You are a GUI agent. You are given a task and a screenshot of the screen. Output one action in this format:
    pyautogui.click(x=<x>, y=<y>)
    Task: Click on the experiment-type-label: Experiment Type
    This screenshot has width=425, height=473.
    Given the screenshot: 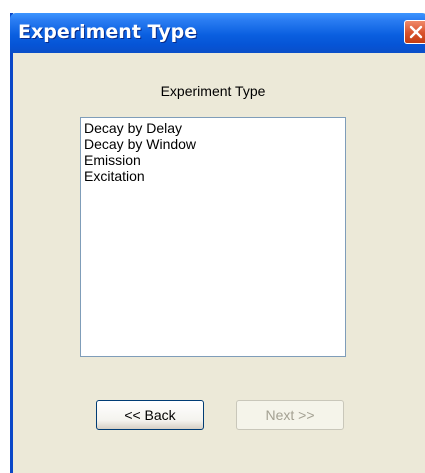 What is the action you would take?
    pyautogui.click(x=213, y=91)
    